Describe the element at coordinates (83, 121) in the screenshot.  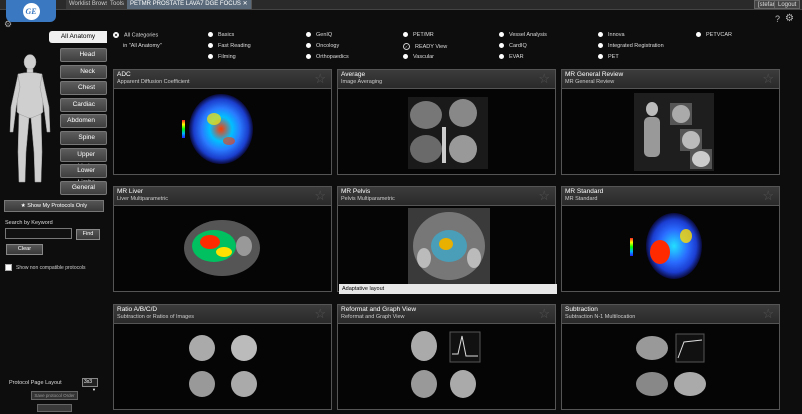
I see `anatomy-abdomen-button: Abdomen` at that location.